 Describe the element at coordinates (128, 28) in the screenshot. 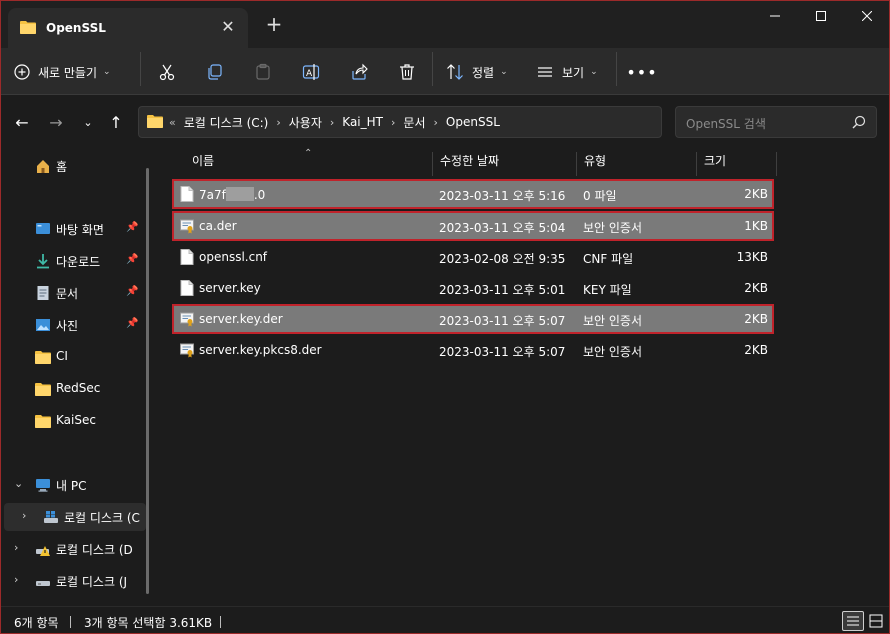

I see `tab-opensssl: OpenSSL ✕` at that location.